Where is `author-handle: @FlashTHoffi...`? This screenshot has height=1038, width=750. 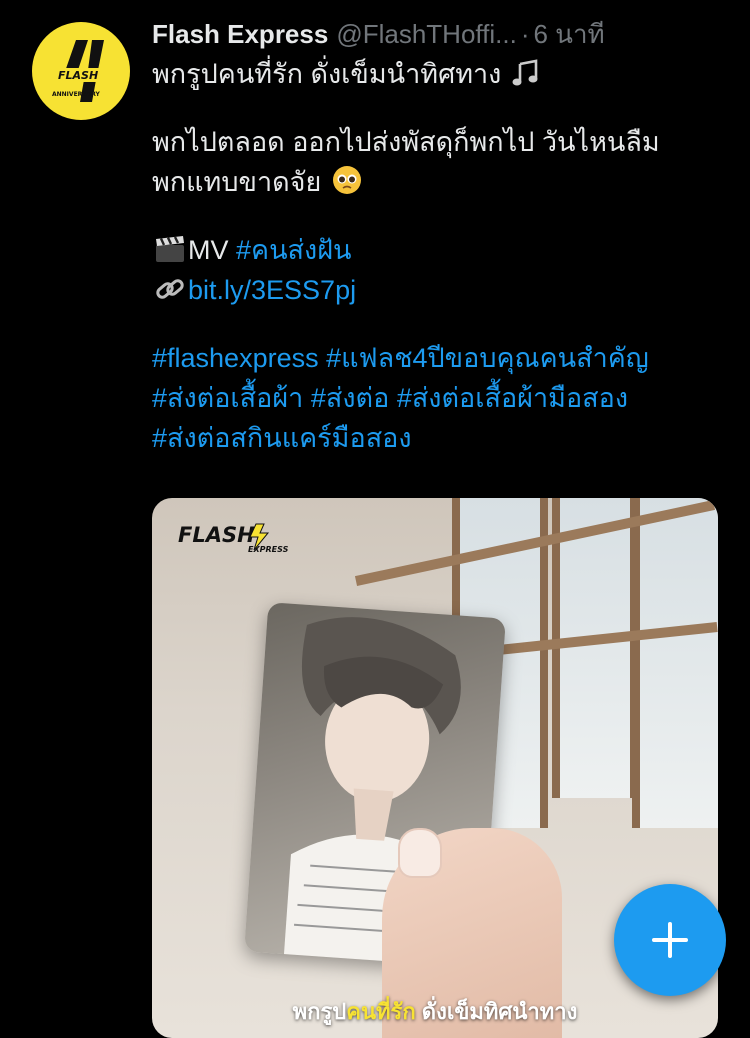
author-handle: @FlashTHoffi... is located at coordinates (426, 34).